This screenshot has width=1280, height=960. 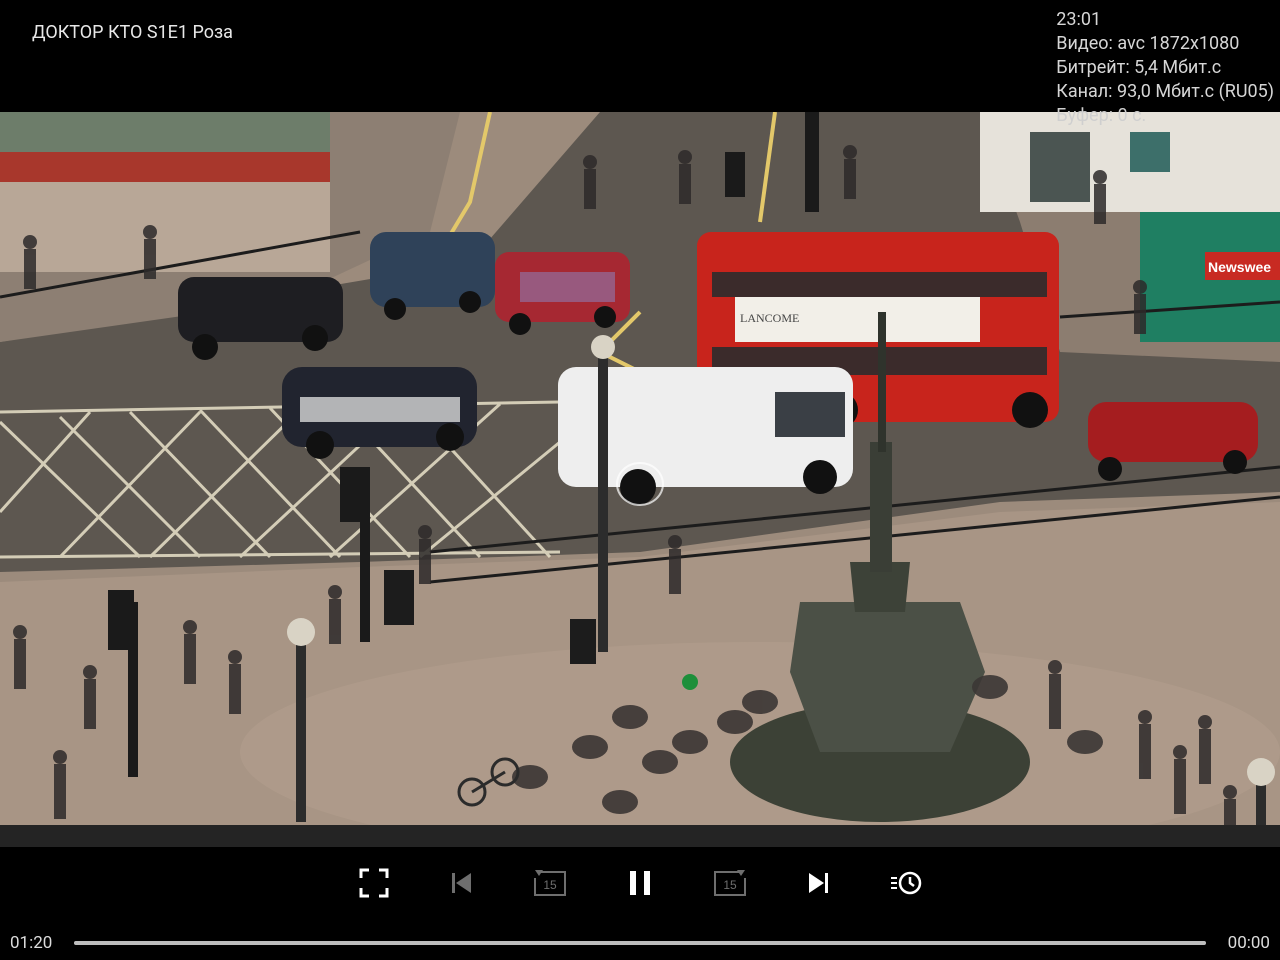 I want to click on progress-bar, so click(x=640, y=943).